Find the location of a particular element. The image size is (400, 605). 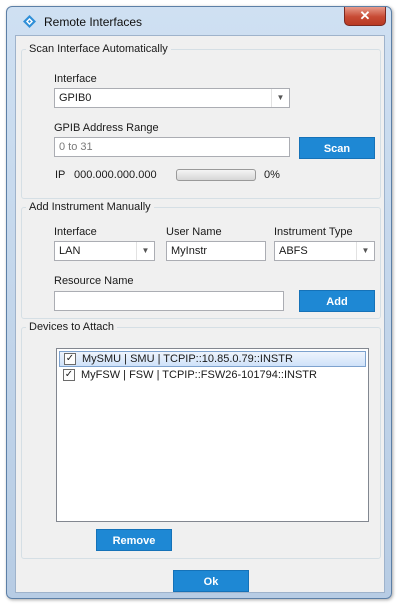

ip-label: IP is located at coordinates (60, 175).